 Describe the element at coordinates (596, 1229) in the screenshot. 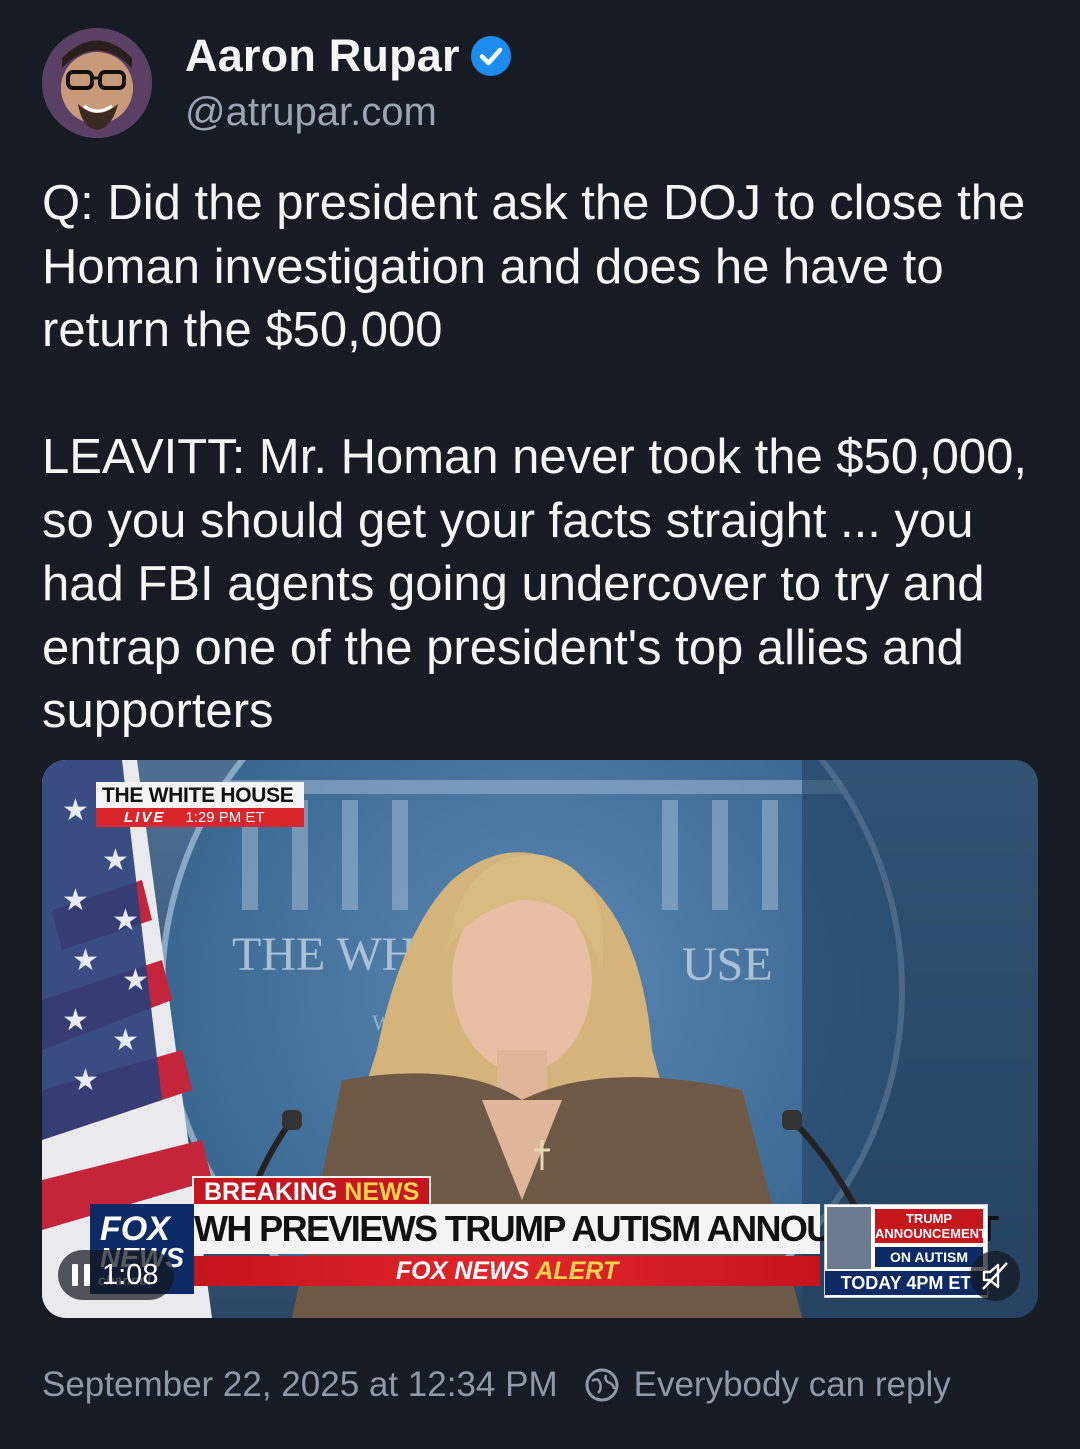

I see `news-headline: WH PREVIEWS TRUMP AUTISM ANNOUNCEMENT` at that location.